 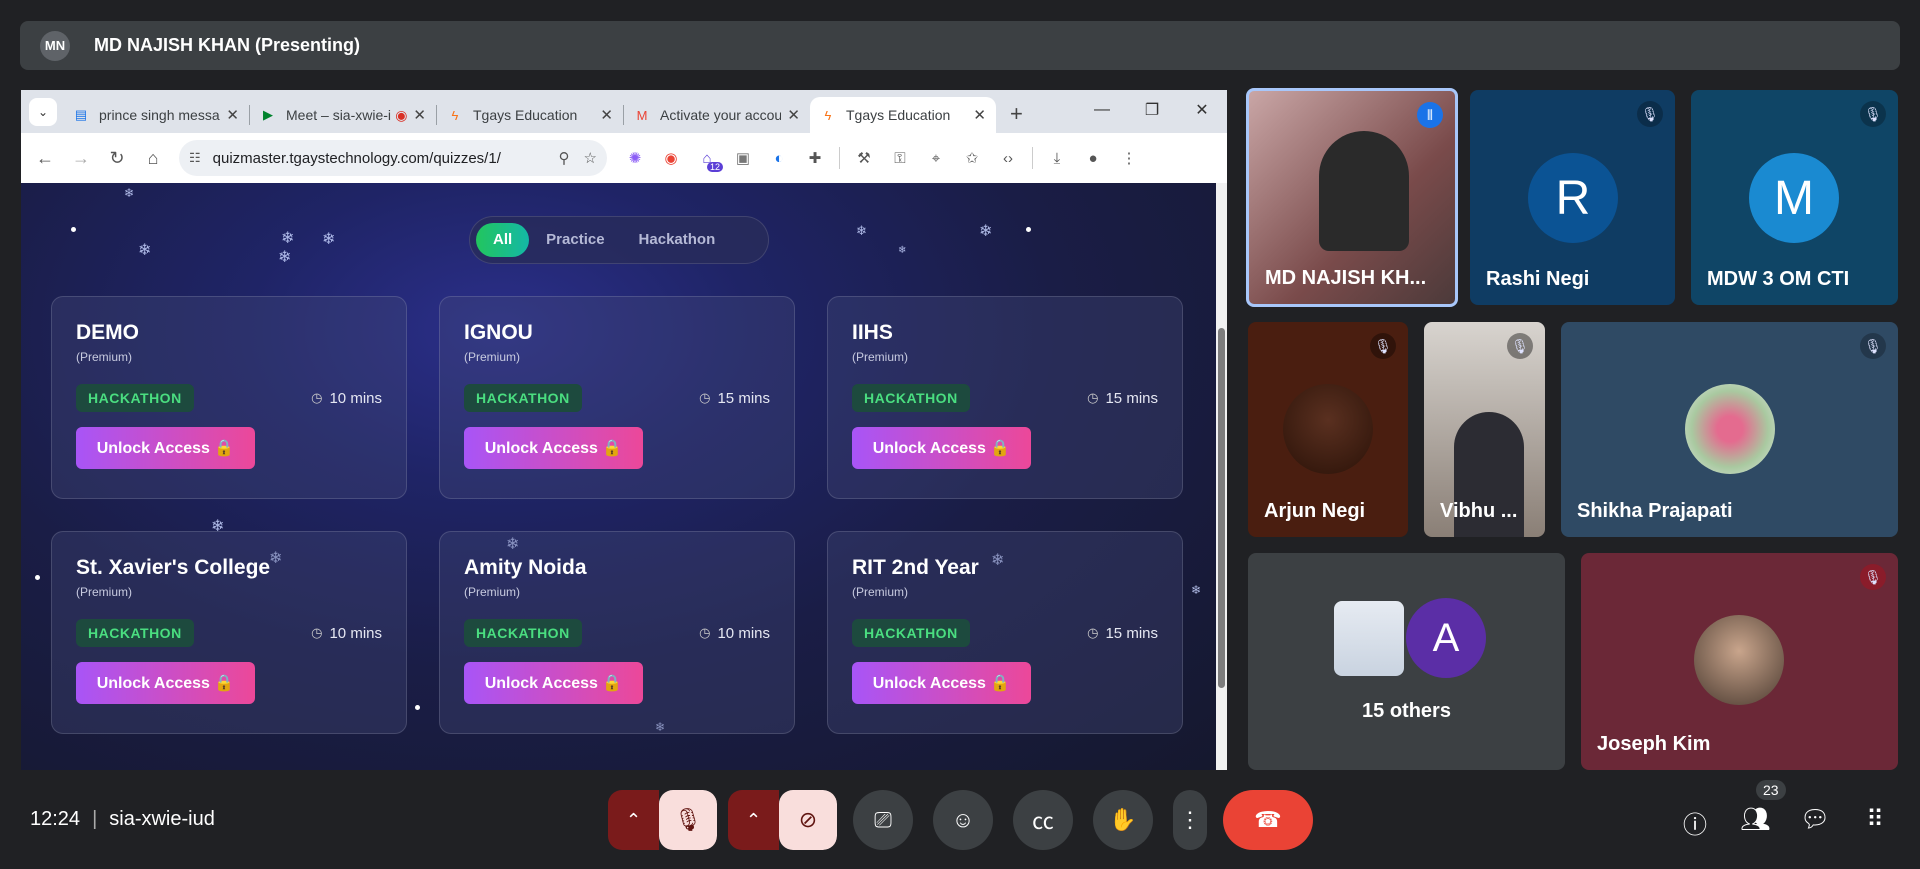 What do you see at coordinates (156, 115) in the screenshot?
I see `browser-tab: ▤ prince singh message ✕` at bounding box center [156, 115].